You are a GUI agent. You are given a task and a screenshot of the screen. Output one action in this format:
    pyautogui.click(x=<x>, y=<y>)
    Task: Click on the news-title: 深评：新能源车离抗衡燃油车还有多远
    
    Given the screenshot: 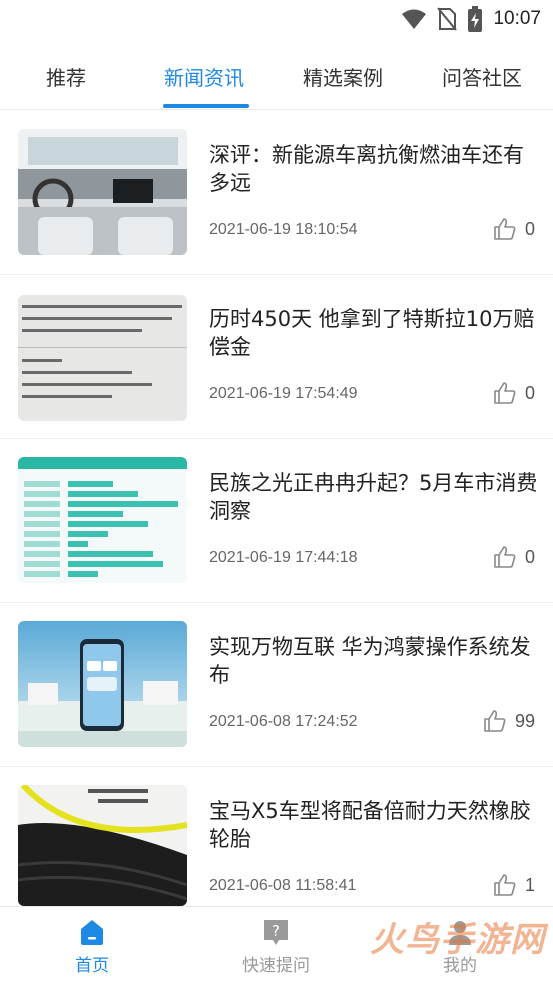 What is the action you would take?
    pyautogui.click(x=366, y=169)
    